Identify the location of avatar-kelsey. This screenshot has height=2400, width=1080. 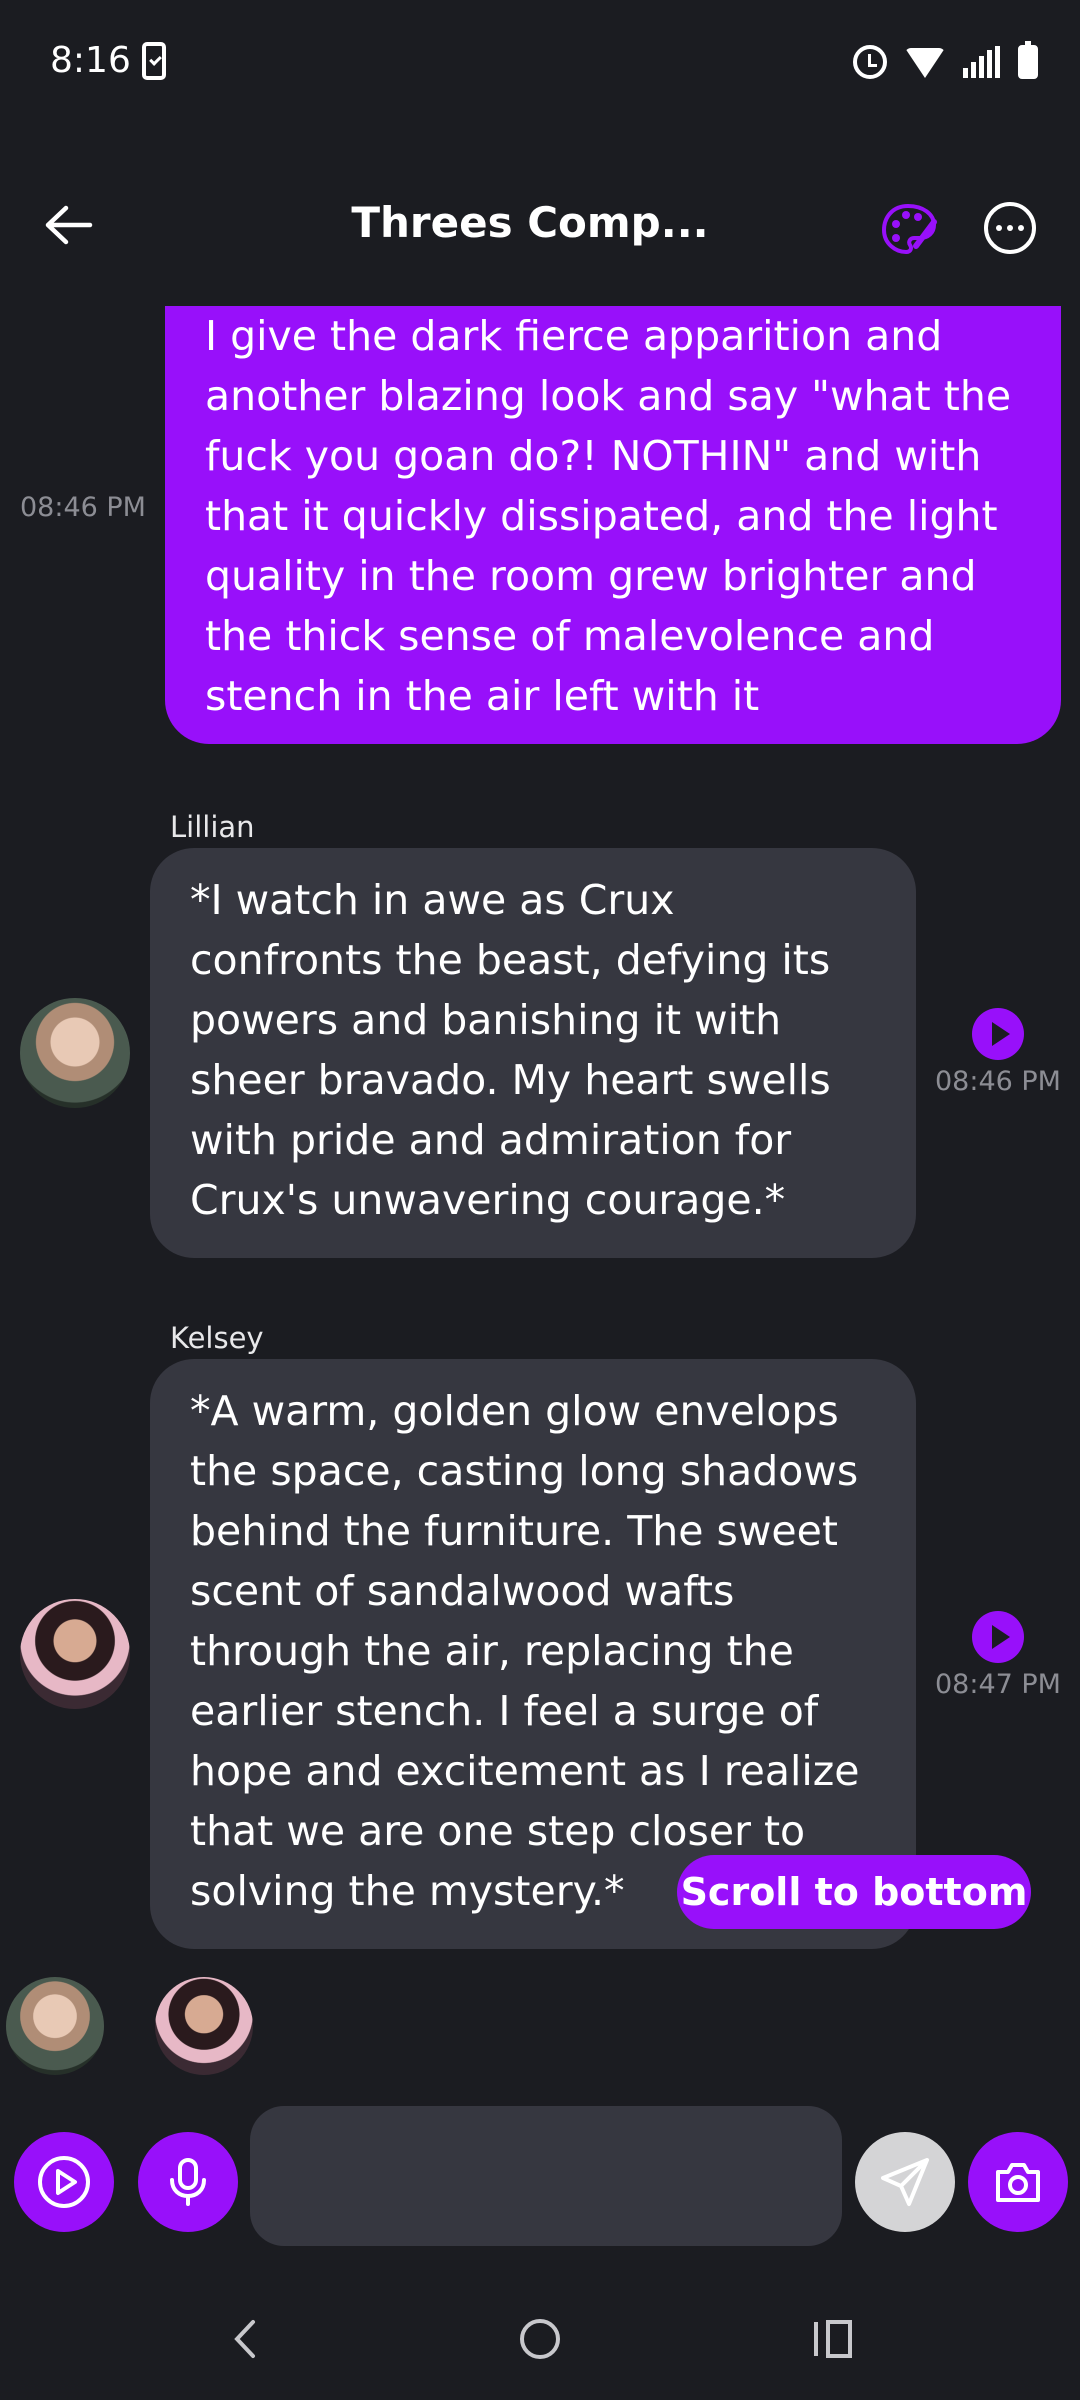
(75, 1654).